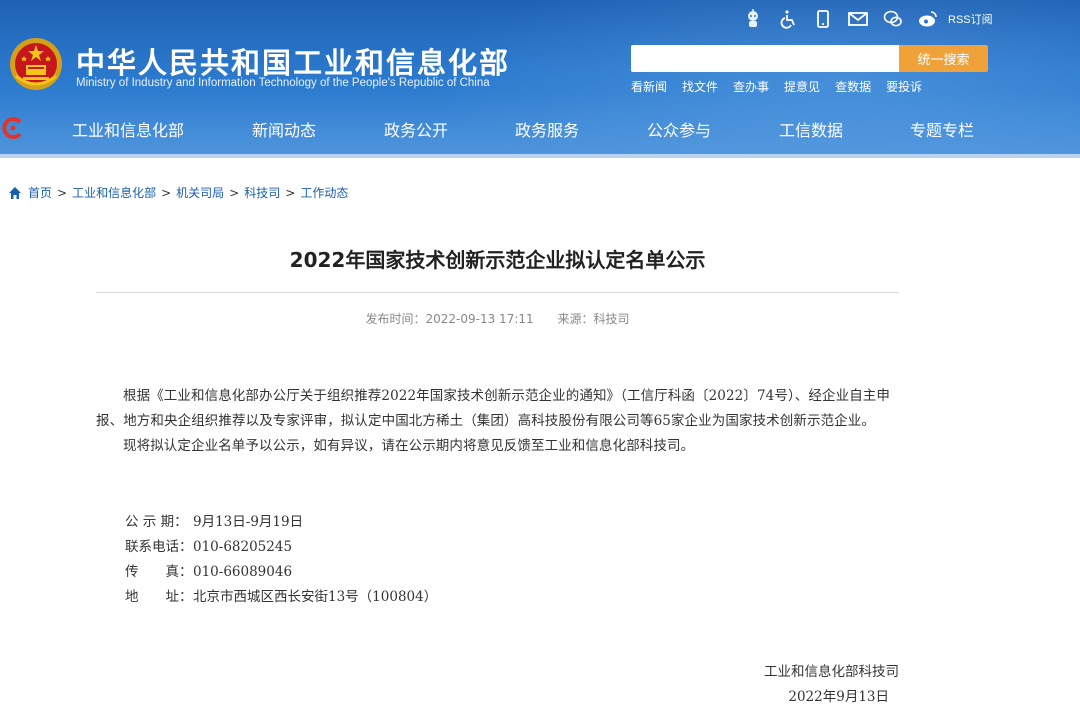 The height and width of the screenshot is (710, 1080). What do you see at coordinates (904, 86) in the screenshot?
I see `quick-link-complaint: 要投诉` at bounding box center [904, 86].